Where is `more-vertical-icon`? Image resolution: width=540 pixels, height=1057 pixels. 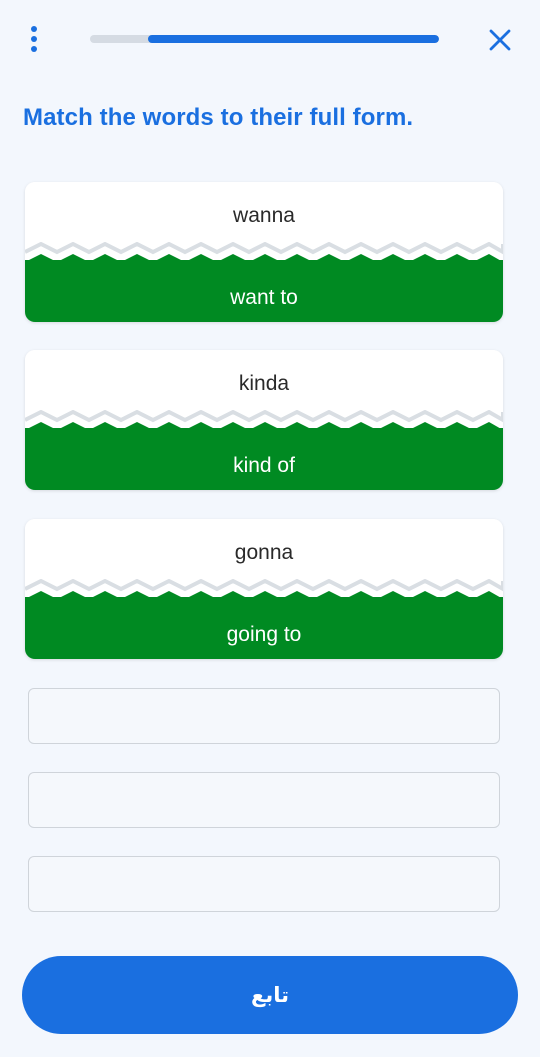 more-vertical-icon is located at coordinates (34, 29).